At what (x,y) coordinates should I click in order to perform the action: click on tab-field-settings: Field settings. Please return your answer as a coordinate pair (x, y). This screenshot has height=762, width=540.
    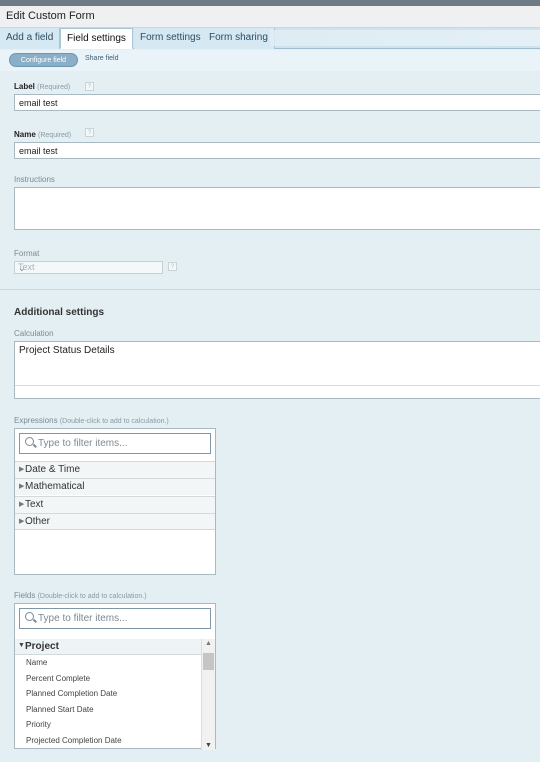
    Looking at the image, I should click on (96, 38).